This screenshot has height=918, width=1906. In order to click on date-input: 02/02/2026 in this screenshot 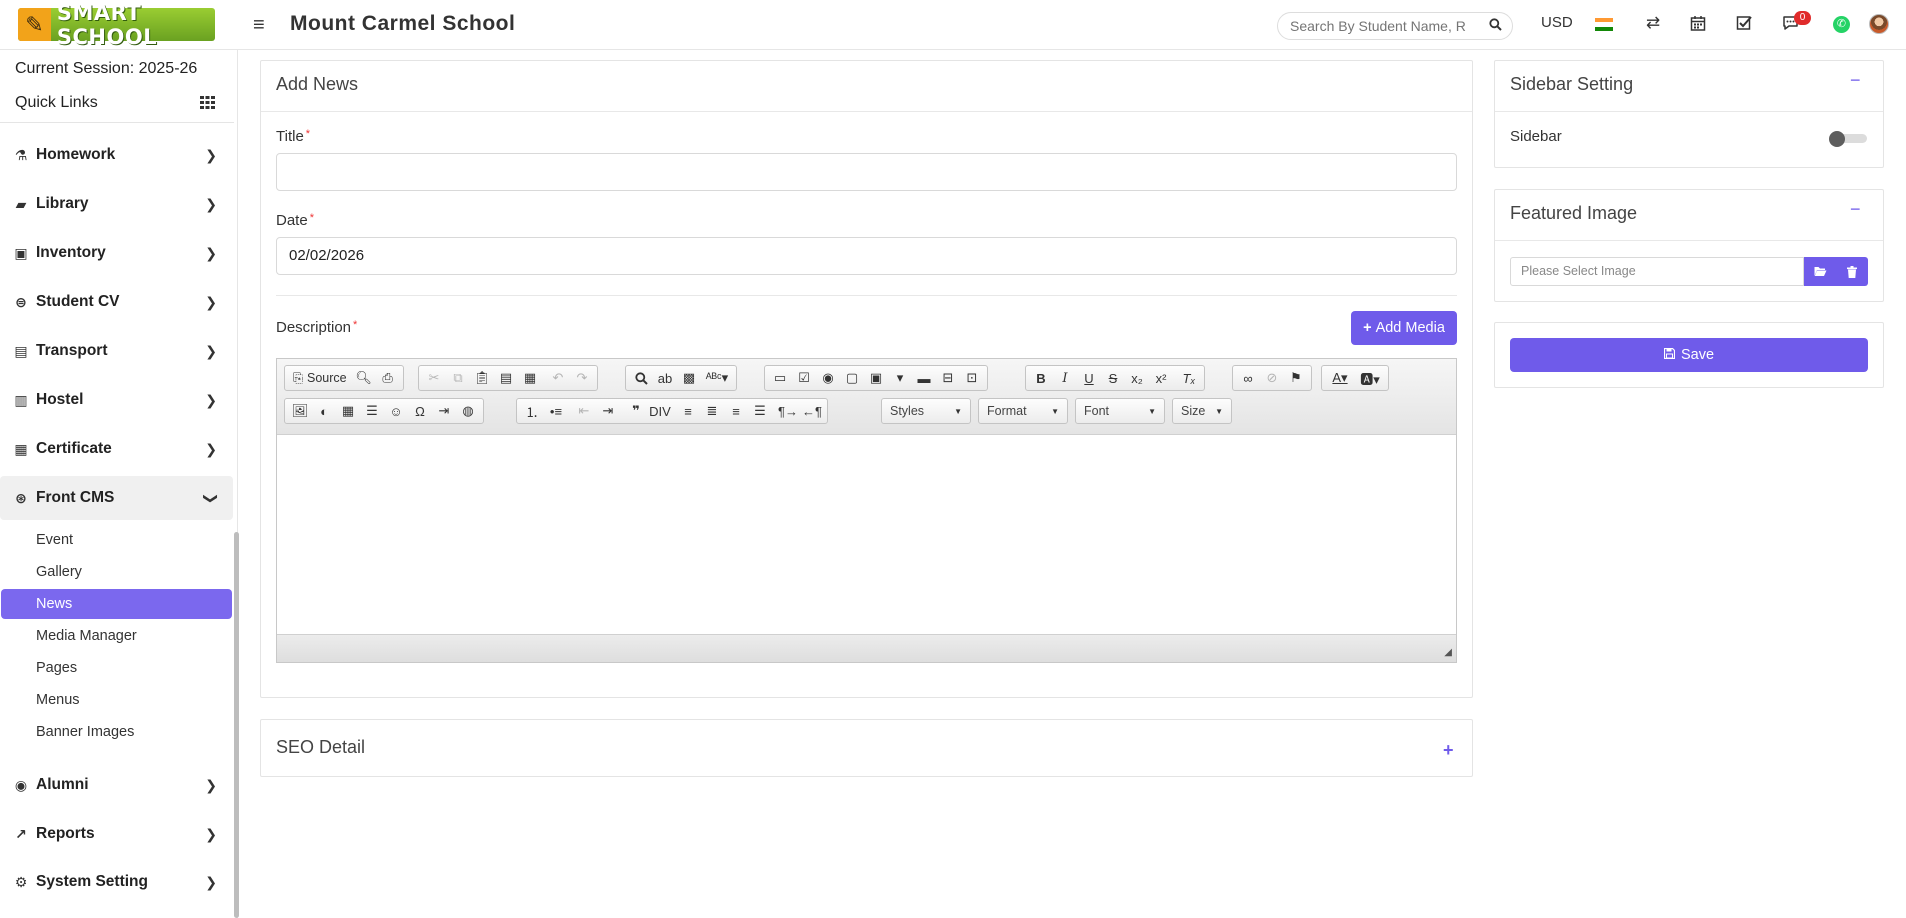, I will do `click(866, 256)`.